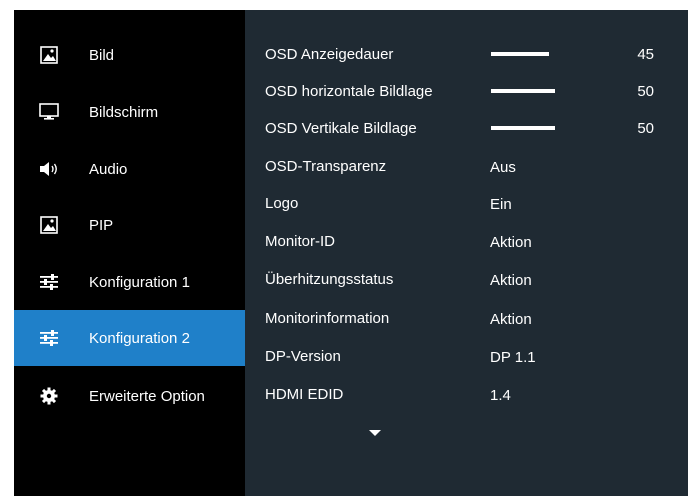 The width and height of the screenshot is (694, 496). Describe the element at coordinates (466, 319) in the screenshot. I see `setting-row-monitorinformation: Monitorinformation Aktion` at that location.